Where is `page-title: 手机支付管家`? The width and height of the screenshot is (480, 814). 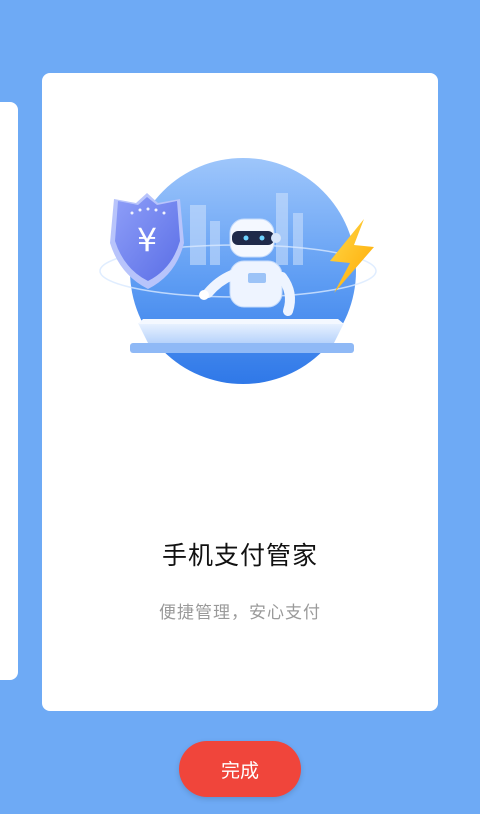
page-title: 手机支付管家 is located at coordinates (239, 555).